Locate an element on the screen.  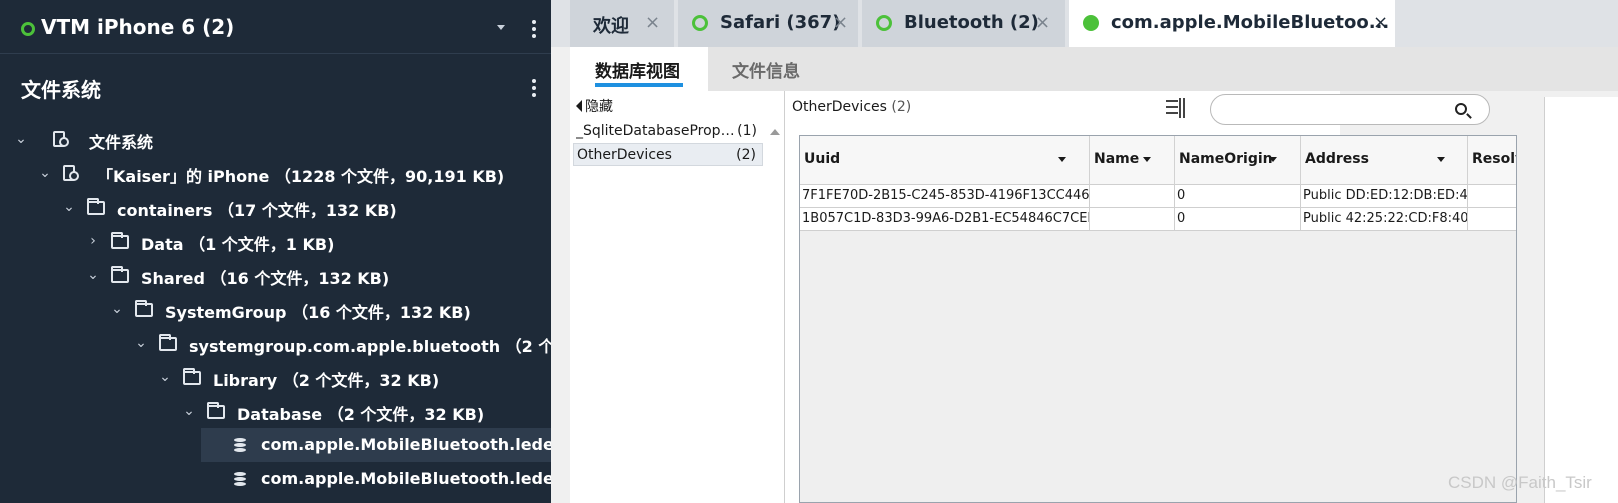
search-icon is located at coordinates (1461, 109).